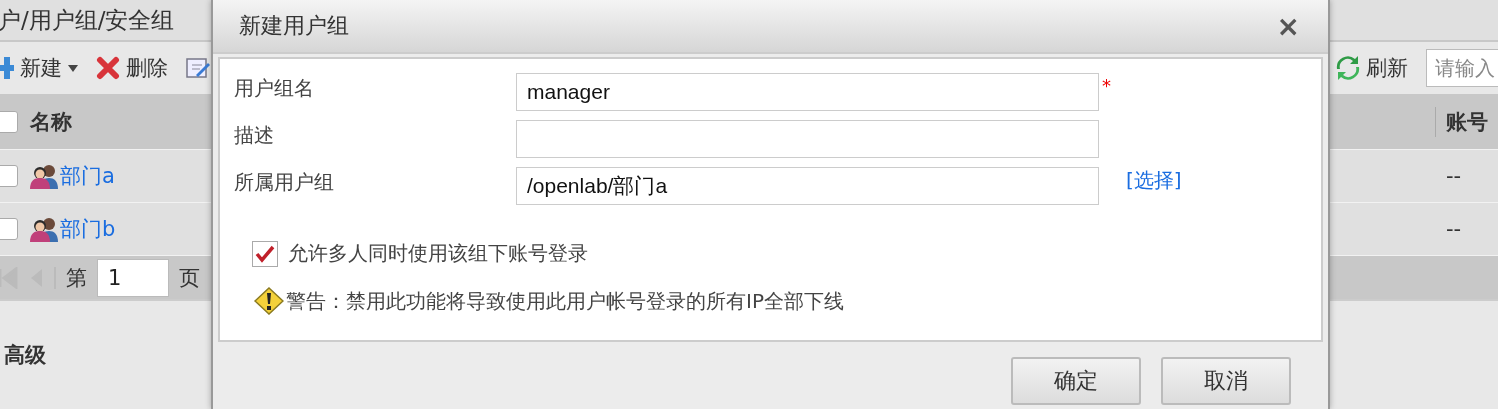  Describe the element at coordinates (189, 278) in the screenshot. I see `pager-label: 页` at that location.